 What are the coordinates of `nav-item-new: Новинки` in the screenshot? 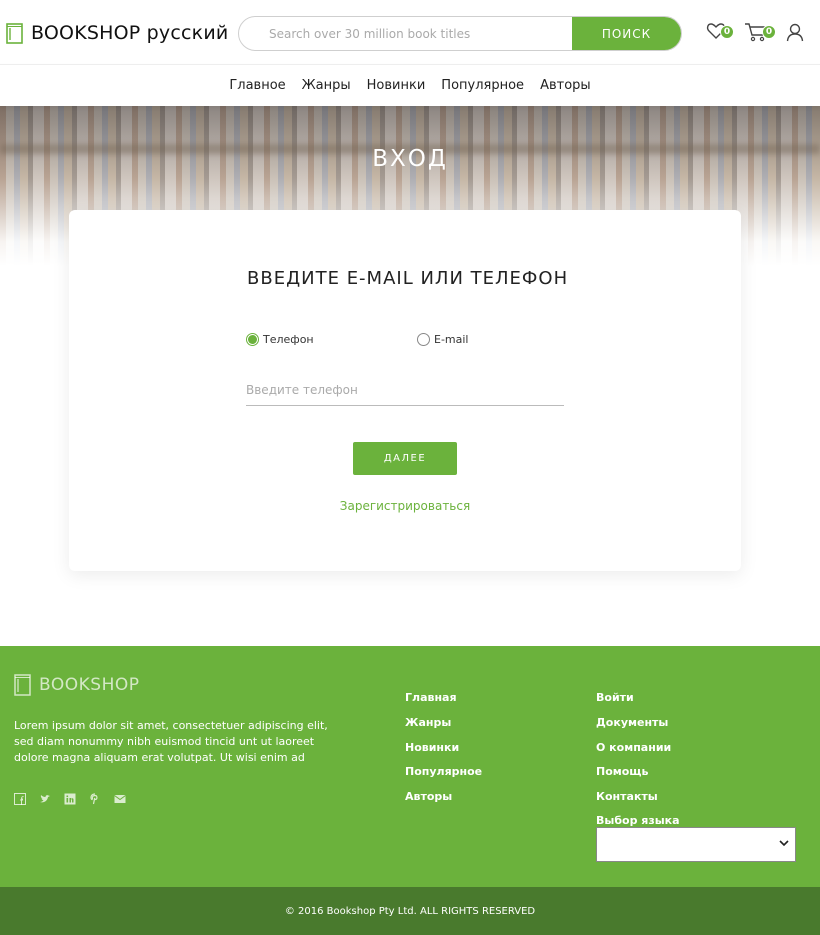 It's located at (396, 85).